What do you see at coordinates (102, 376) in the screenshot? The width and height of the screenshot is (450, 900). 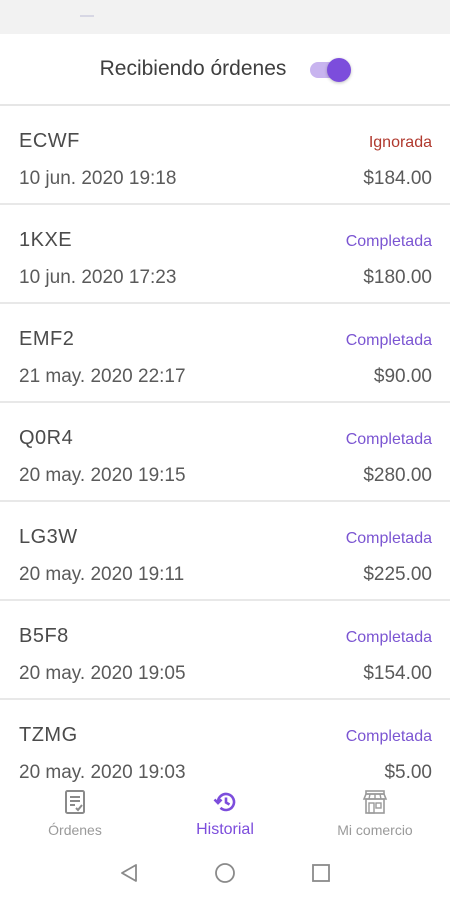 I see `order-date: 21 may. 2020 22:17` at bounding box center [102, 376].